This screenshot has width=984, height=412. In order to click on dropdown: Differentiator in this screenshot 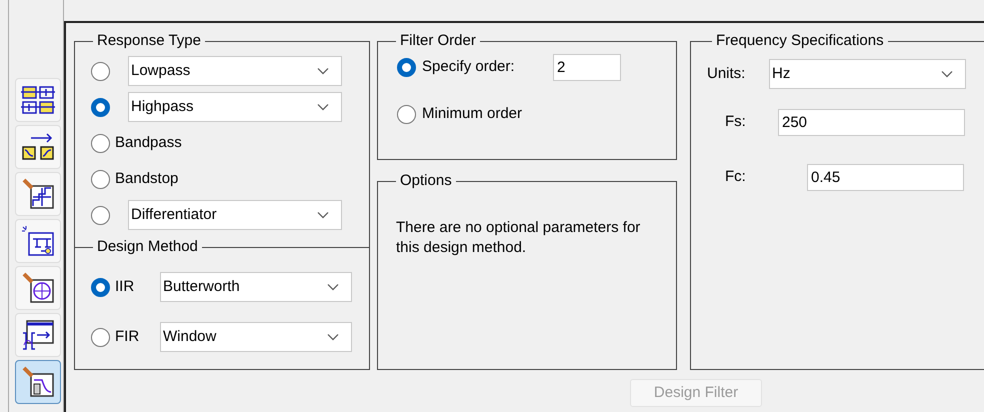, I will do `click(235, 215)`.